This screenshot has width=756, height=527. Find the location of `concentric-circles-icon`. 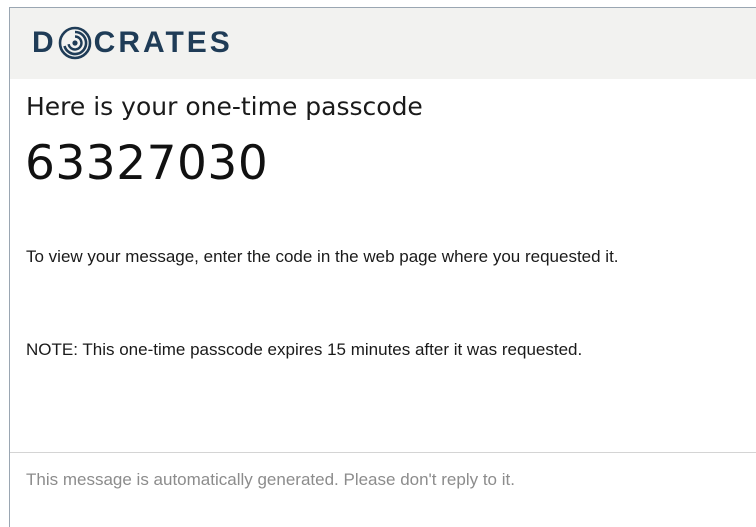

concentric-circles-icon is located at coordinates (75, 43).